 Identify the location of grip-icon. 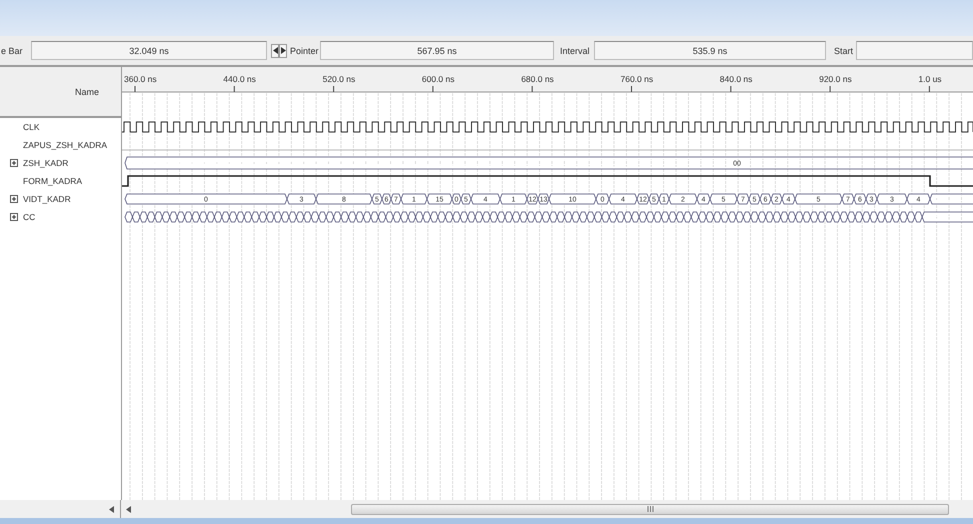
(650, 509).